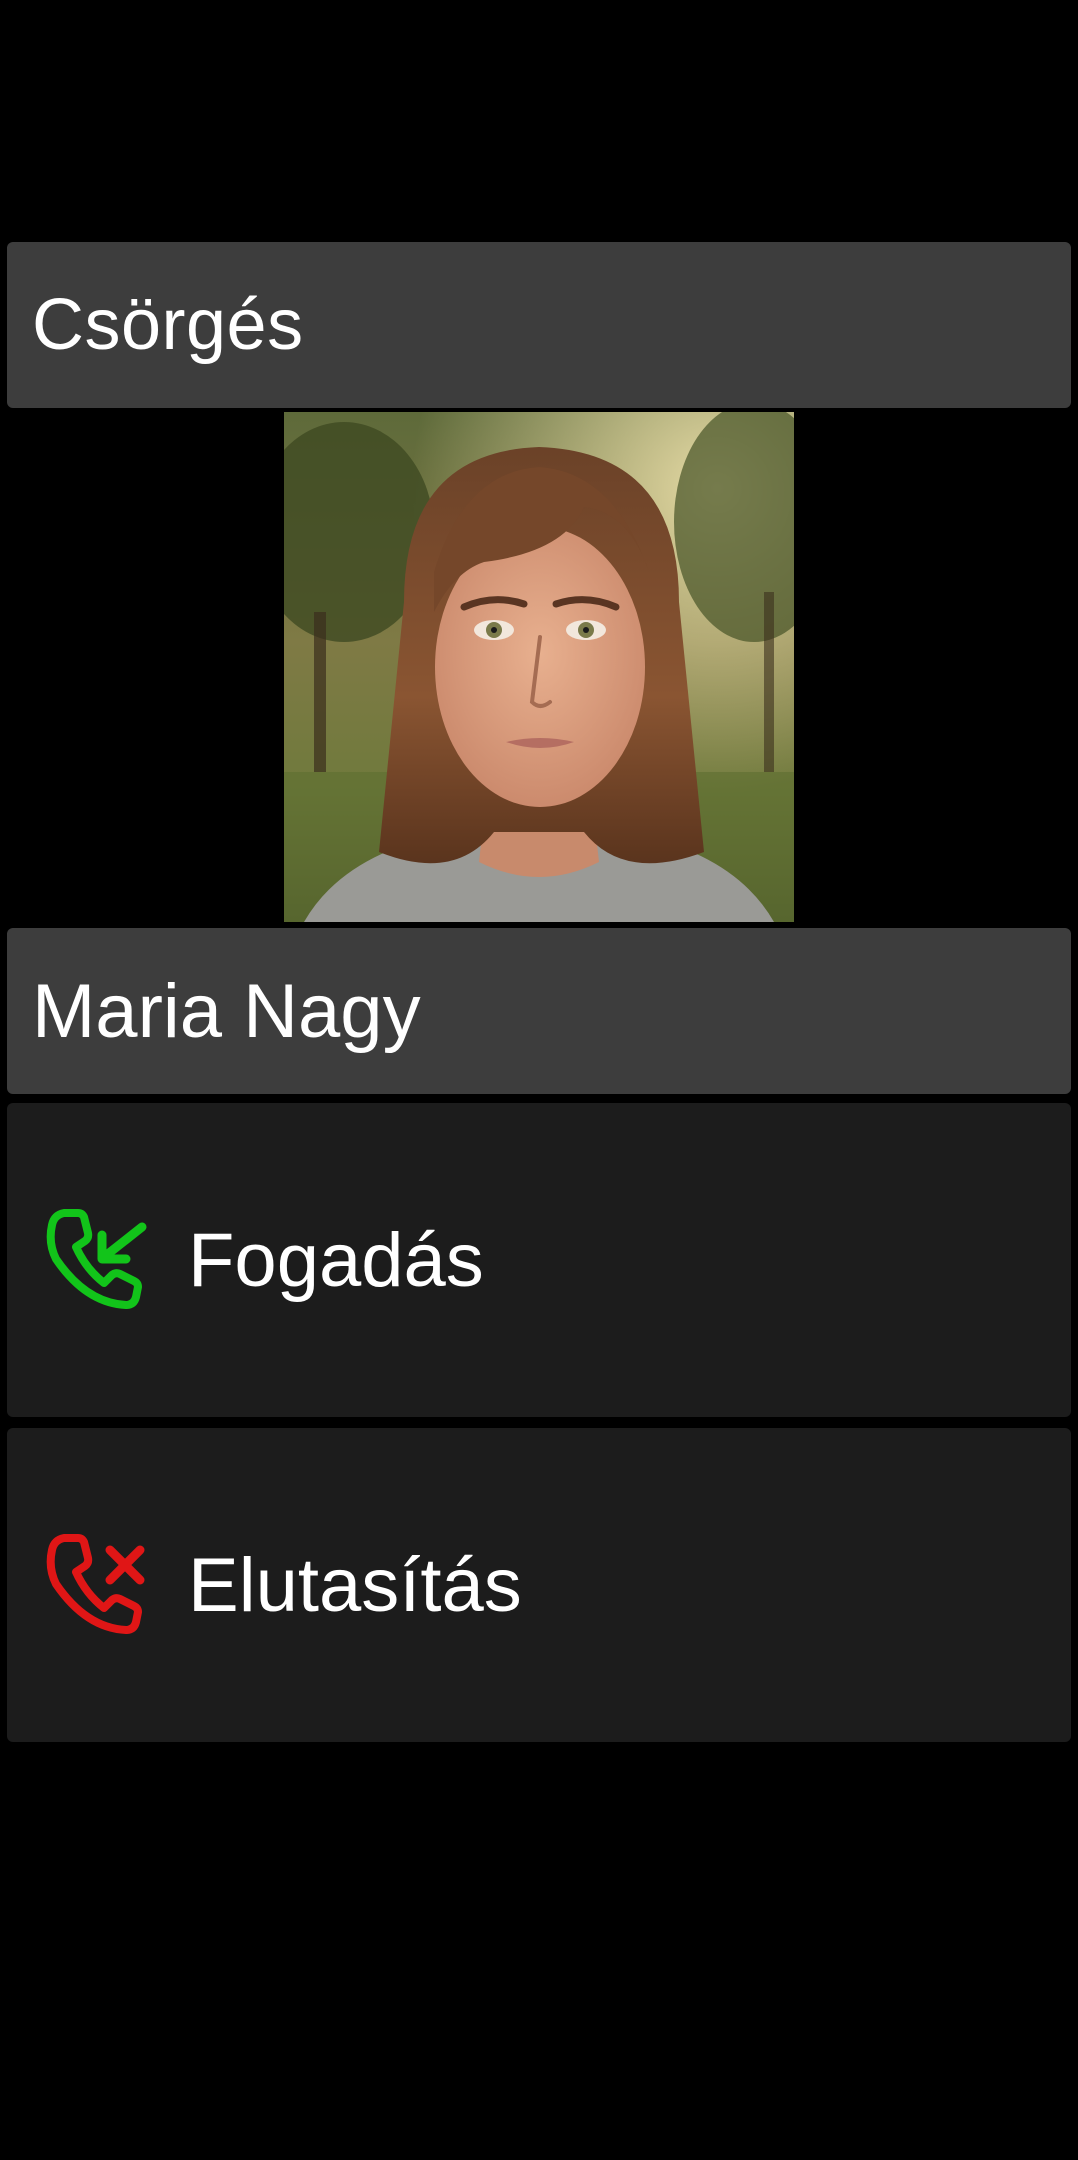  What do you see at coordinates (97, 1260) in the screenshot?
I see `phone-incoming-icon` at bounding box center [97, 1260].